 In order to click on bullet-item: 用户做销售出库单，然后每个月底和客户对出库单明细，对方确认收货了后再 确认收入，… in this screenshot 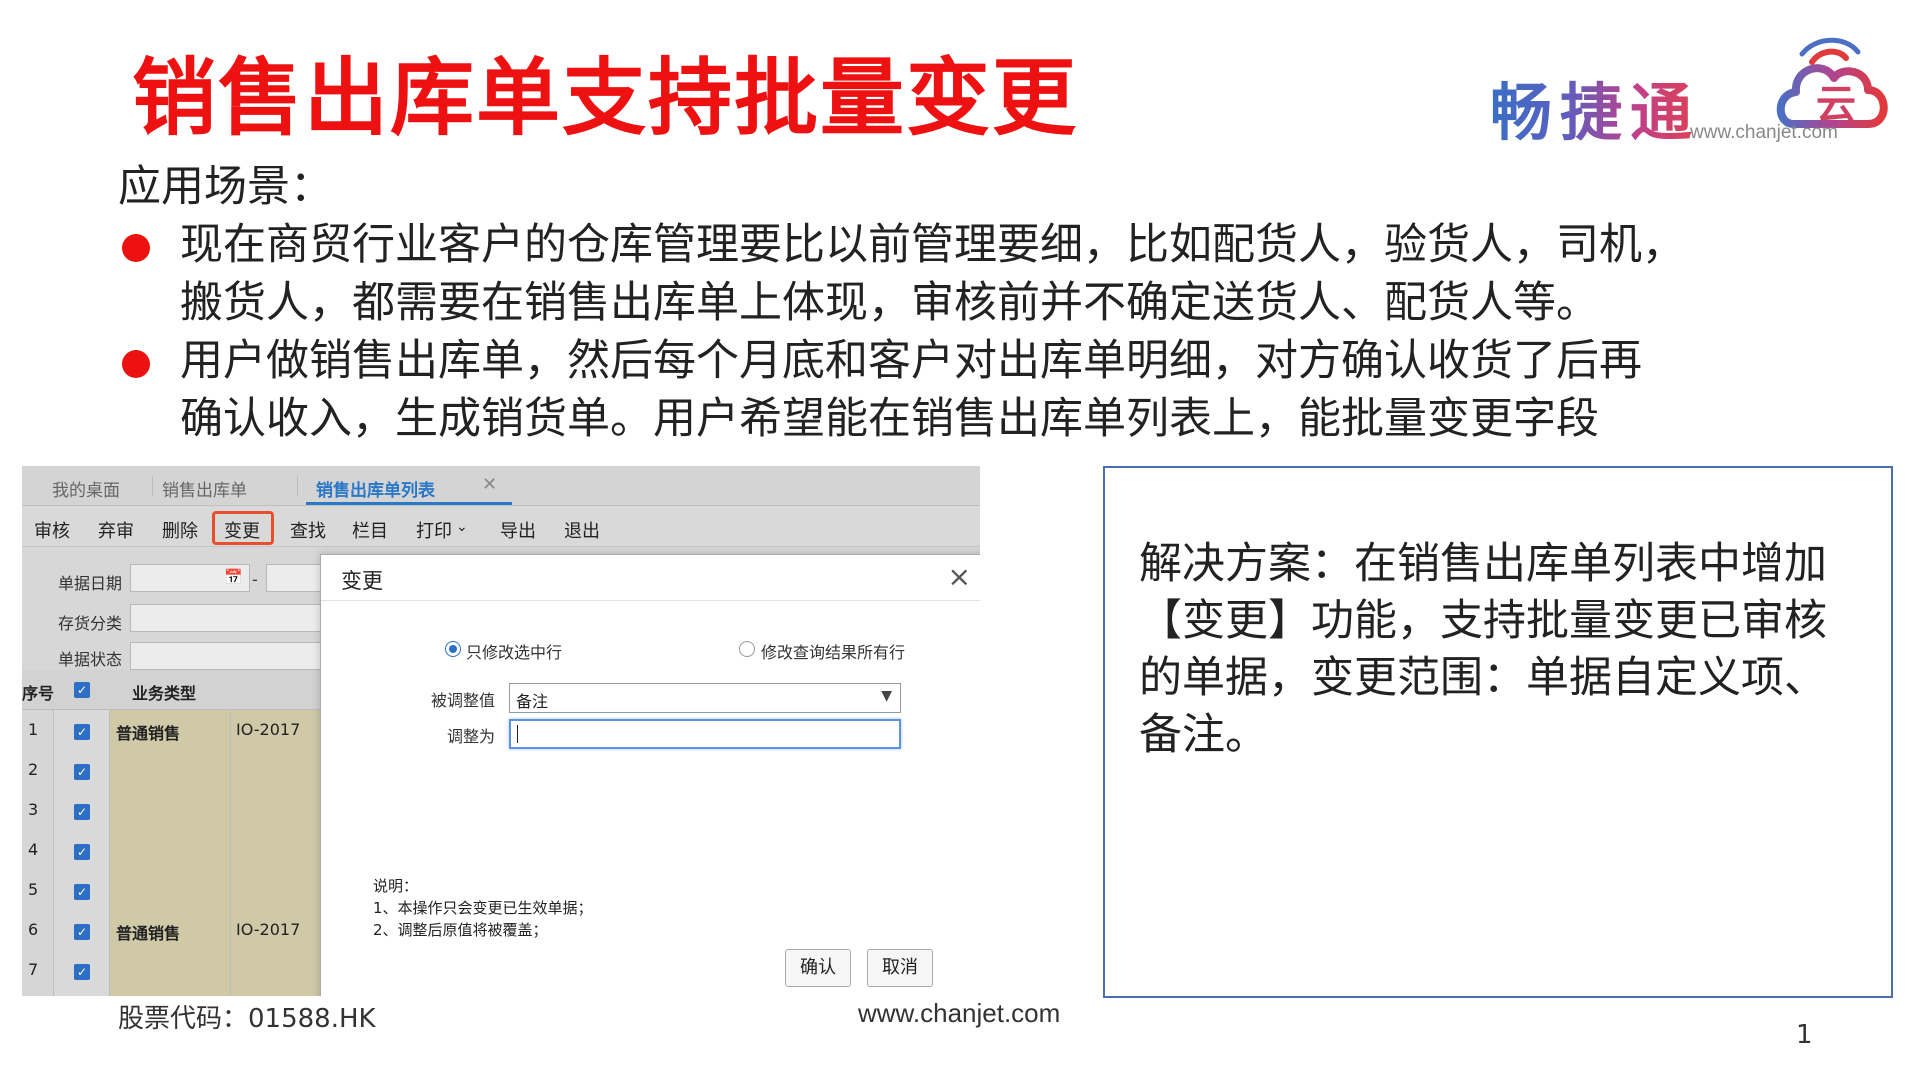, I will do `click(1008, 390)`.